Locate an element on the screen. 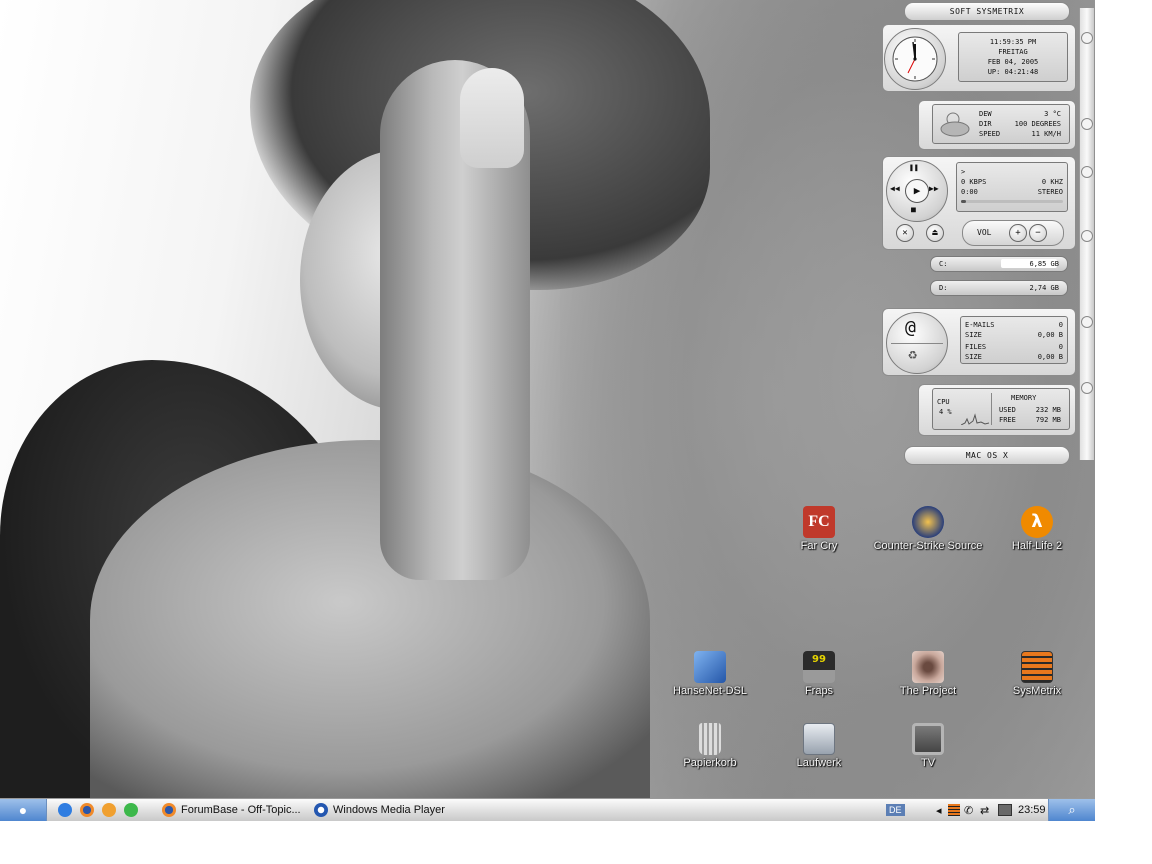  desktop-icon-fraps: 99 Fraps is located at coordinates (819, 674).